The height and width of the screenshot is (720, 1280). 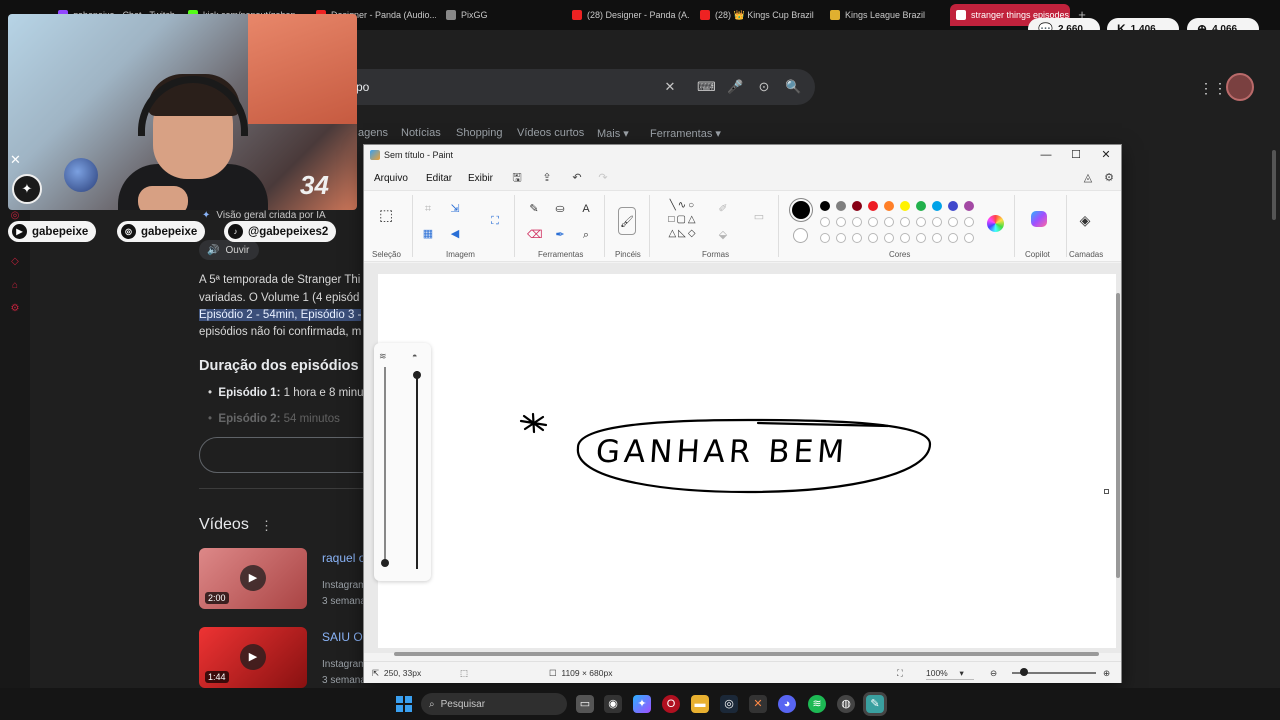 I want to click on opera-icon: O, so click(x=671, y=704).